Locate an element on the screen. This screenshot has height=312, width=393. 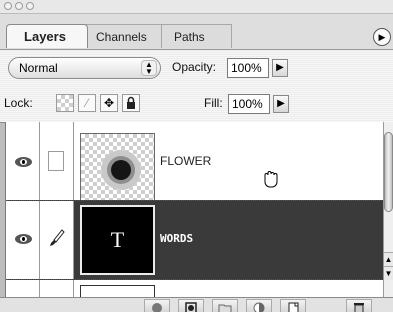
tab-channels-label: Channels is located at coordinates (121, 37).